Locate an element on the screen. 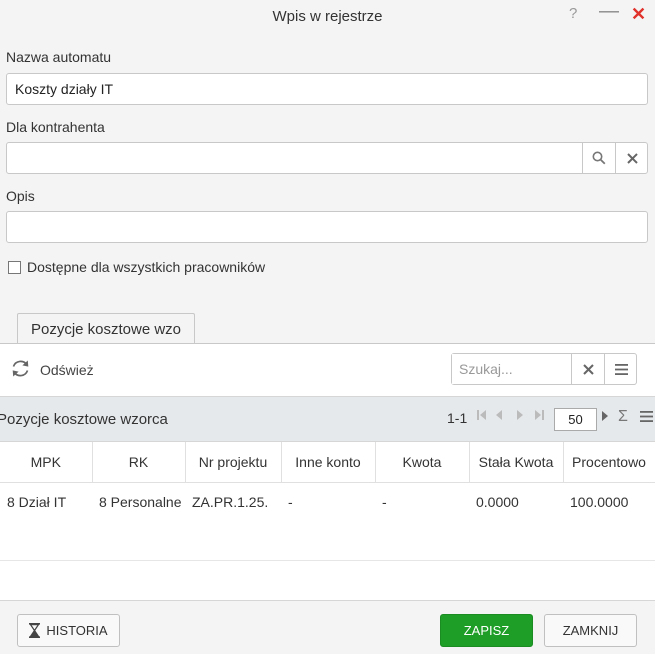 The image size is (655, 654). cell-mpk: 8 Dział IT is located at coordinates (37, 501).